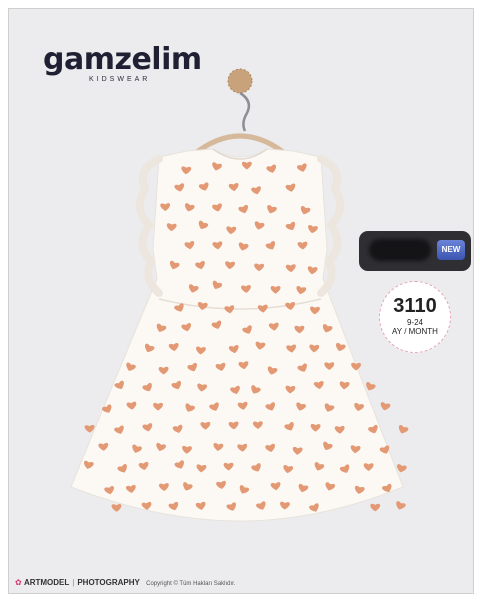 This screenshot has height=600, width=480. What do you see at coordinates (415, 331) in the screenshot?
I see `size-unit: AY / MONTH` at bounding box center [415, 331].